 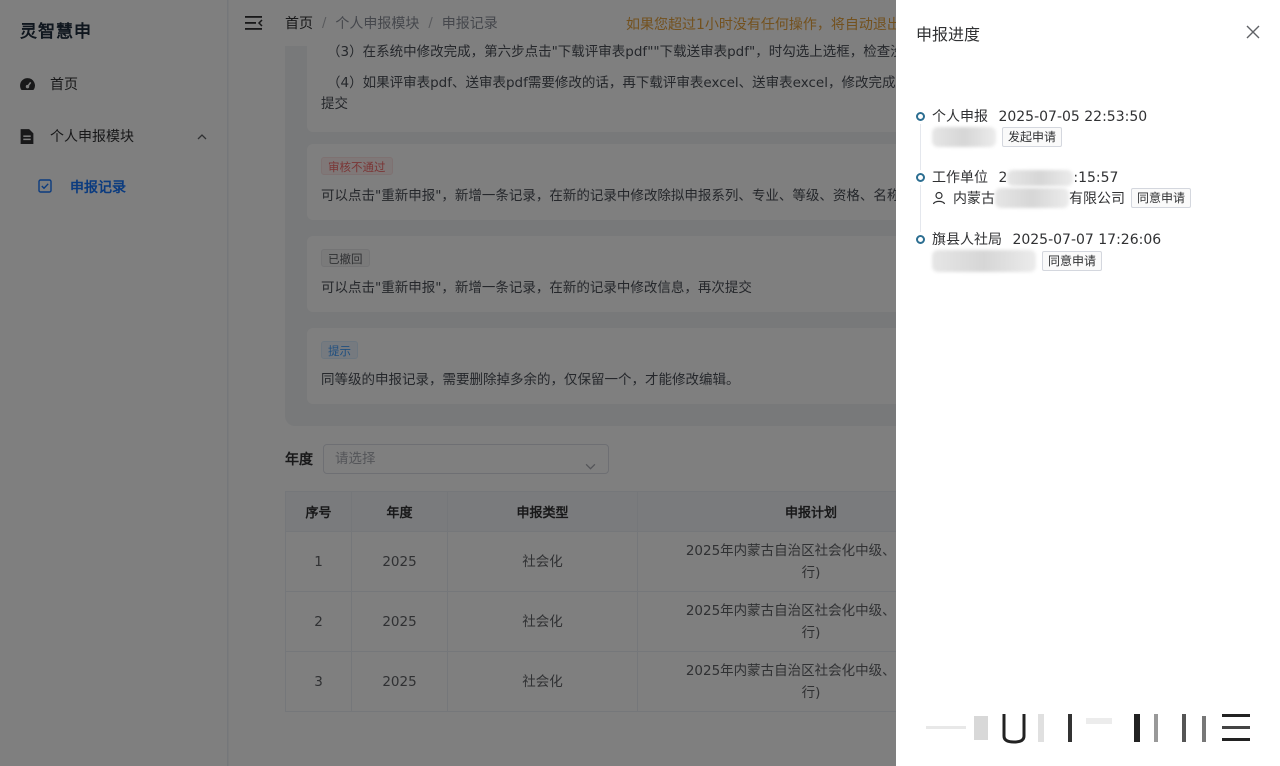 I want to click on timeline-time-end: :15:57, so click(x=1096, y=178).